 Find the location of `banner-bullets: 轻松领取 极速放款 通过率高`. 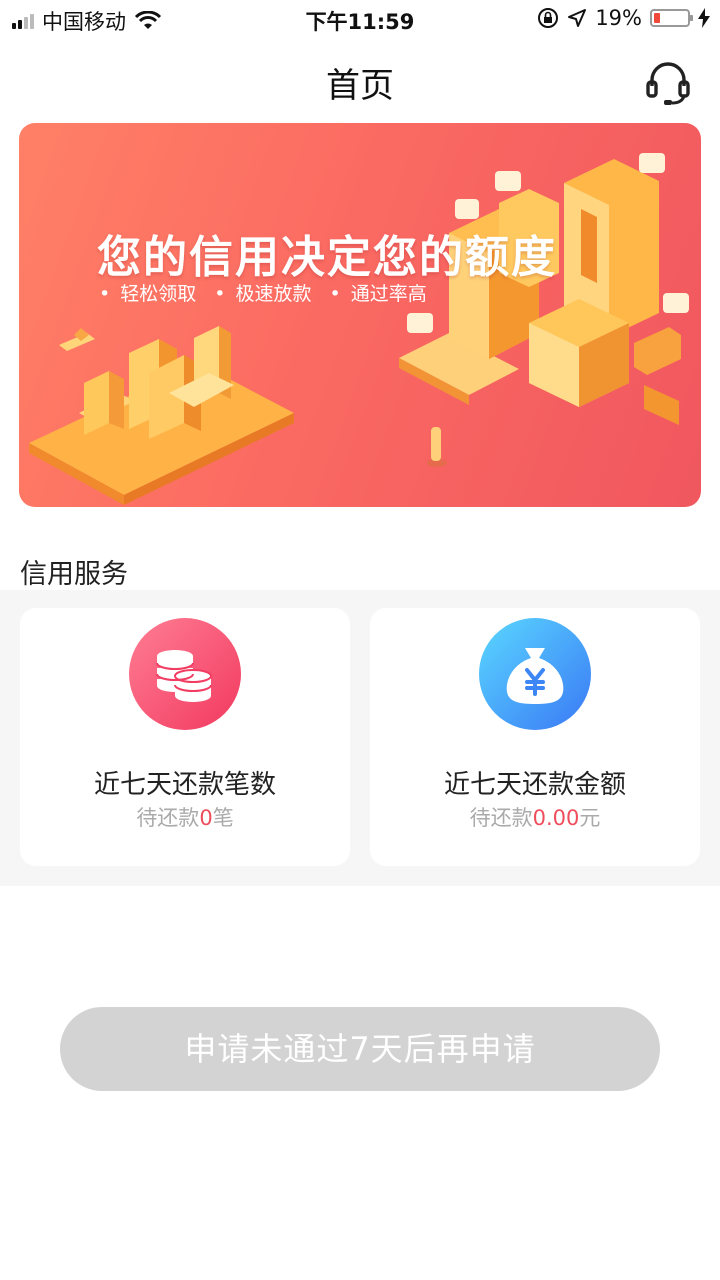

banner-bullets: 轻松领取 极速放款 通过率高 is located at coordinates (263, 292).